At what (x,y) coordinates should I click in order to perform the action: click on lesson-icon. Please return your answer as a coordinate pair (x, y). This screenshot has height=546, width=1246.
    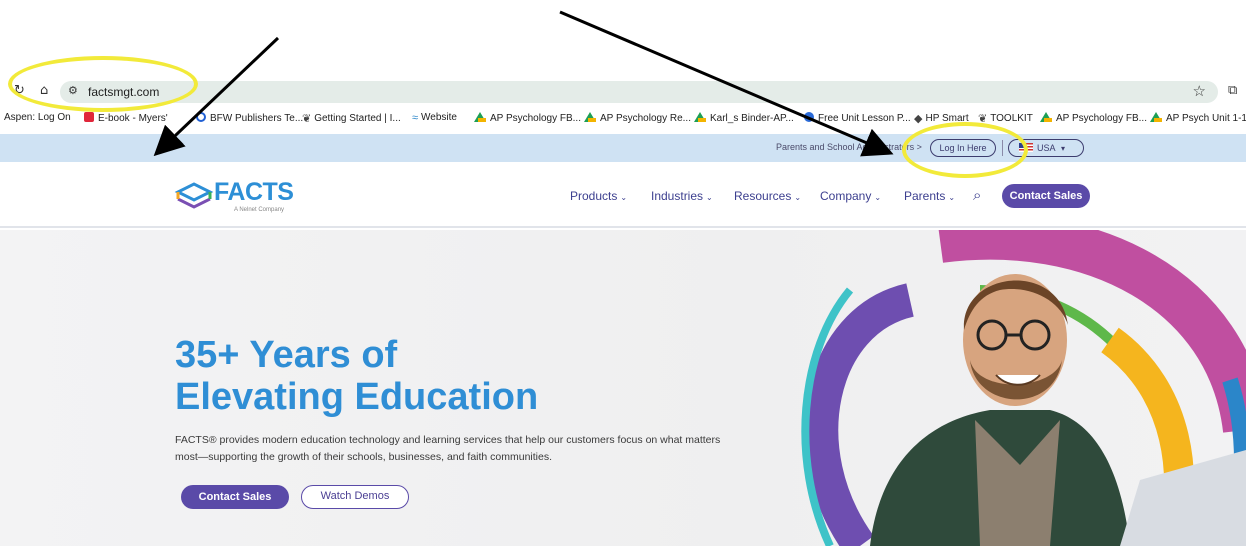
    Looking at the image, I should click on (809, 117).